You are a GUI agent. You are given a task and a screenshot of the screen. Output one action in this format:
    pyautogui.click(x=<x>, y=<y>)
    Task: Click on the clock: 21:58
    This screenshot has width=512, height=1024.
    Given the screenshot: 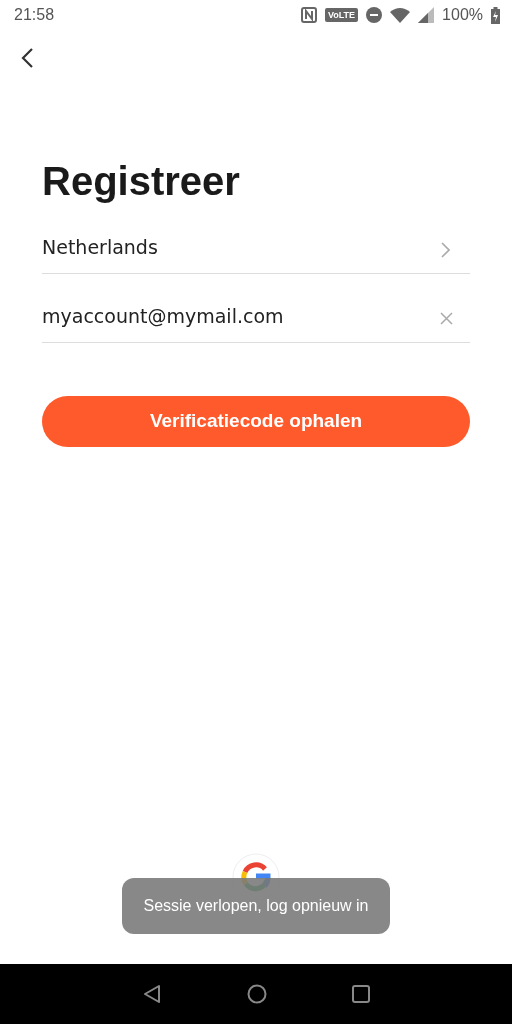 What is the action you would take?
    pyautogui.click(x=34, y=15)
    